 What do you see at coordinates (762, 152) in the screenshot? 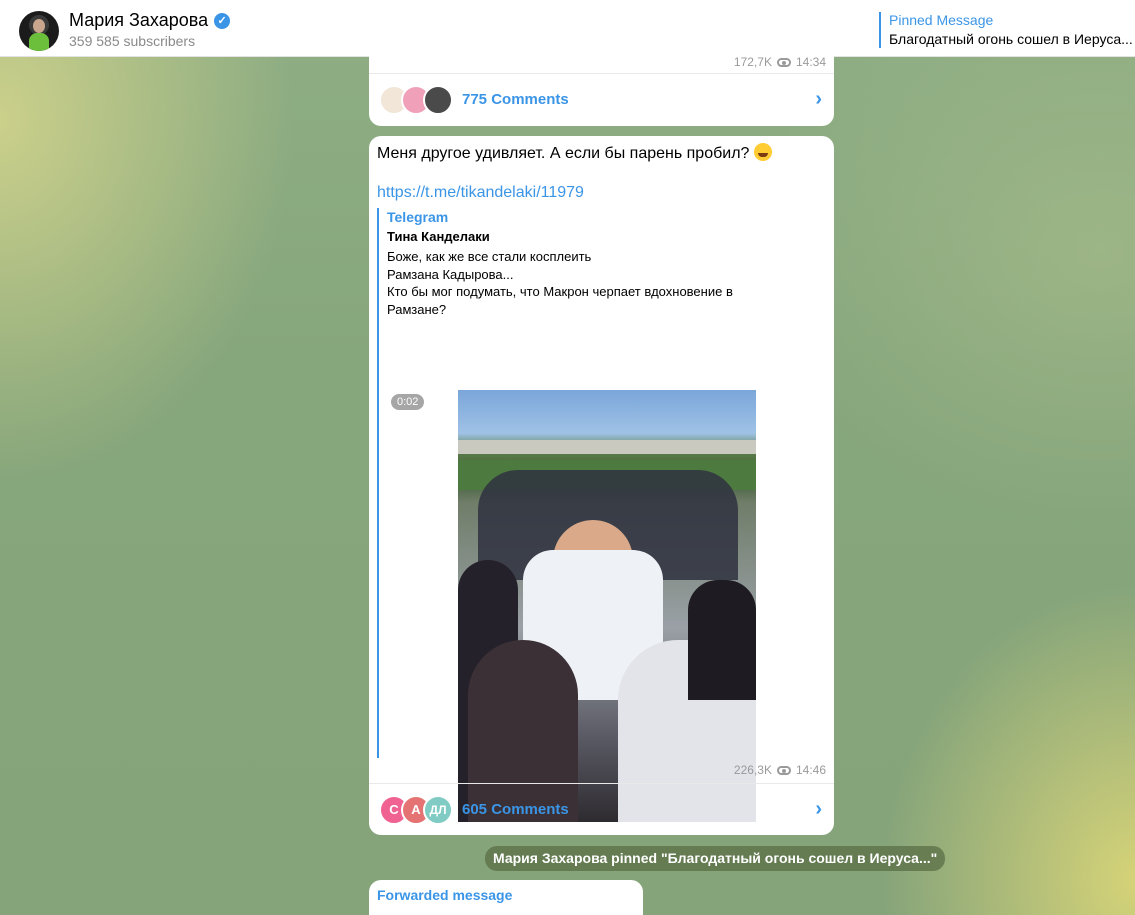
I see `laughing-crying-emoji-icon` at bounding box center [762, 152].